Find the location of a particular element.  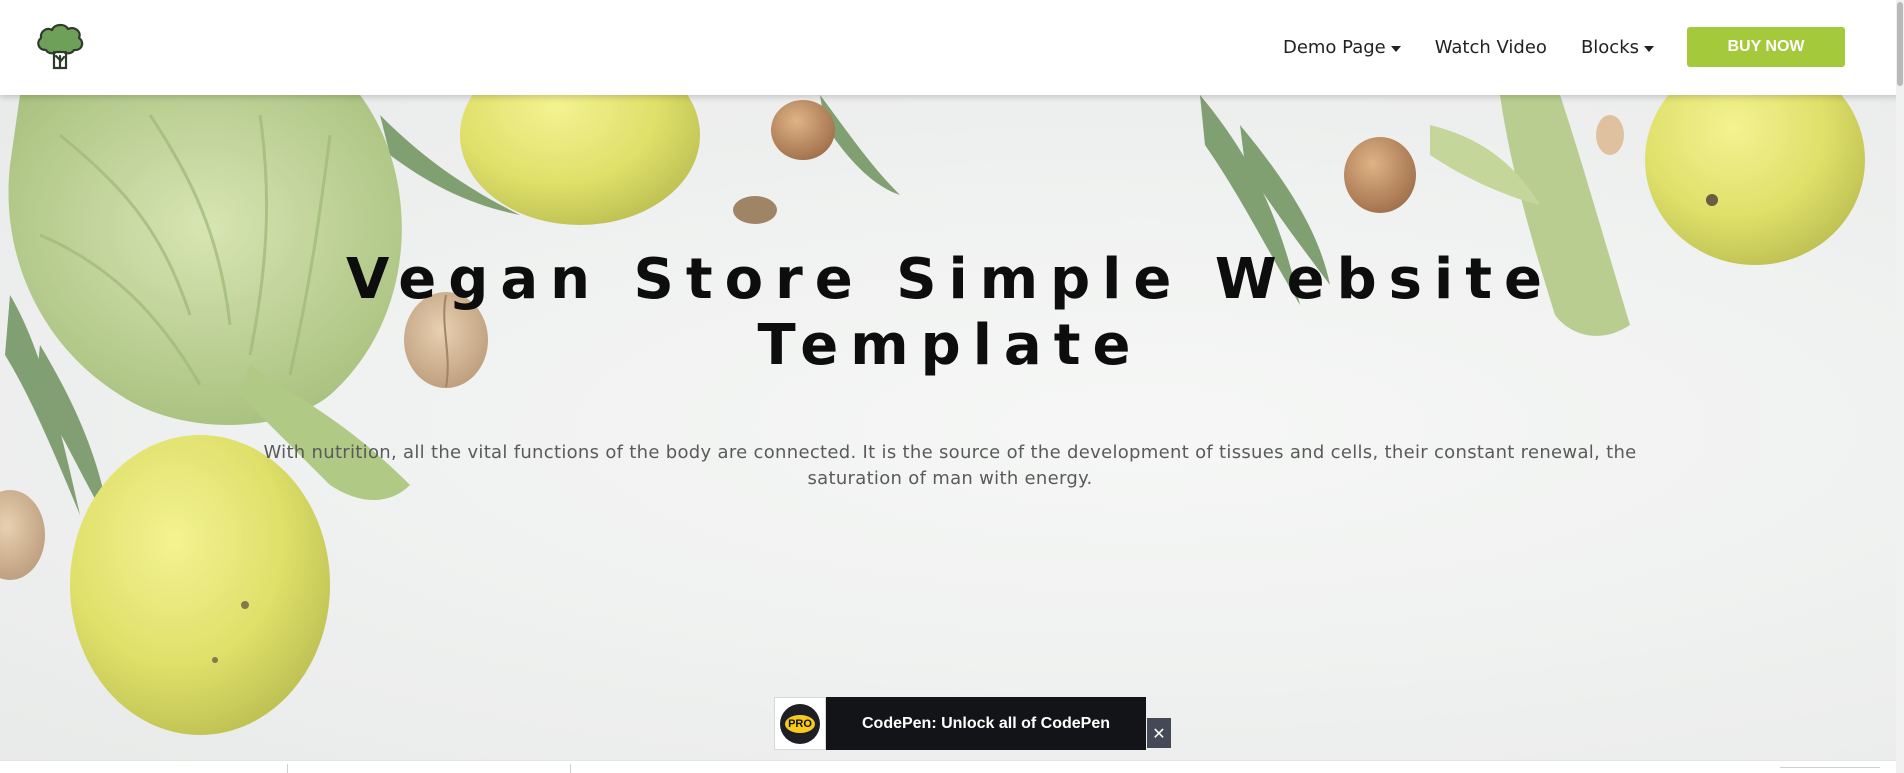

close-icon: ✕ is located at coordinates (1159, 733).